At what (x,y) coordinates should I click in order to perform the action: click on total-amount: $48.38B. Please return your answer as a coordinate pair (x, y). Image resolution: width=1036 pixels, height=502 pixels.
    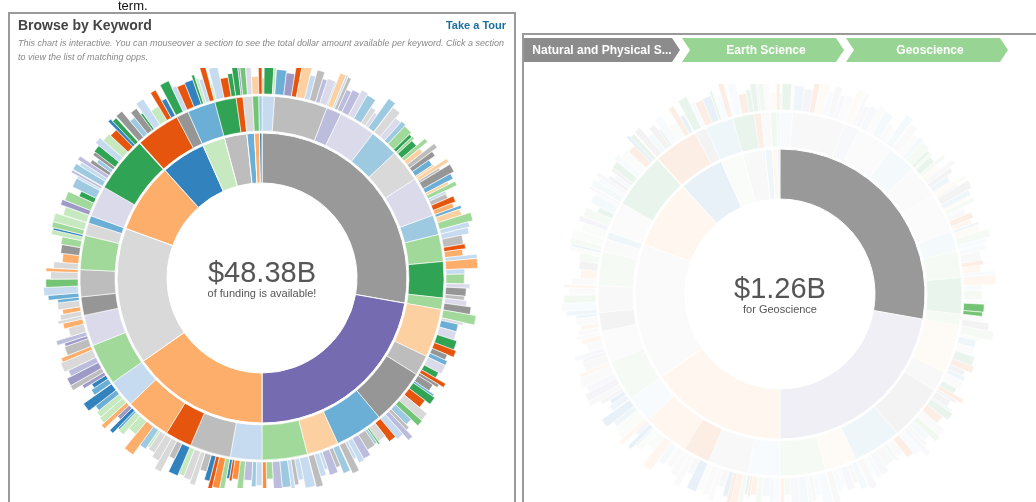
    Looking at the image, I should click on (261, 272).